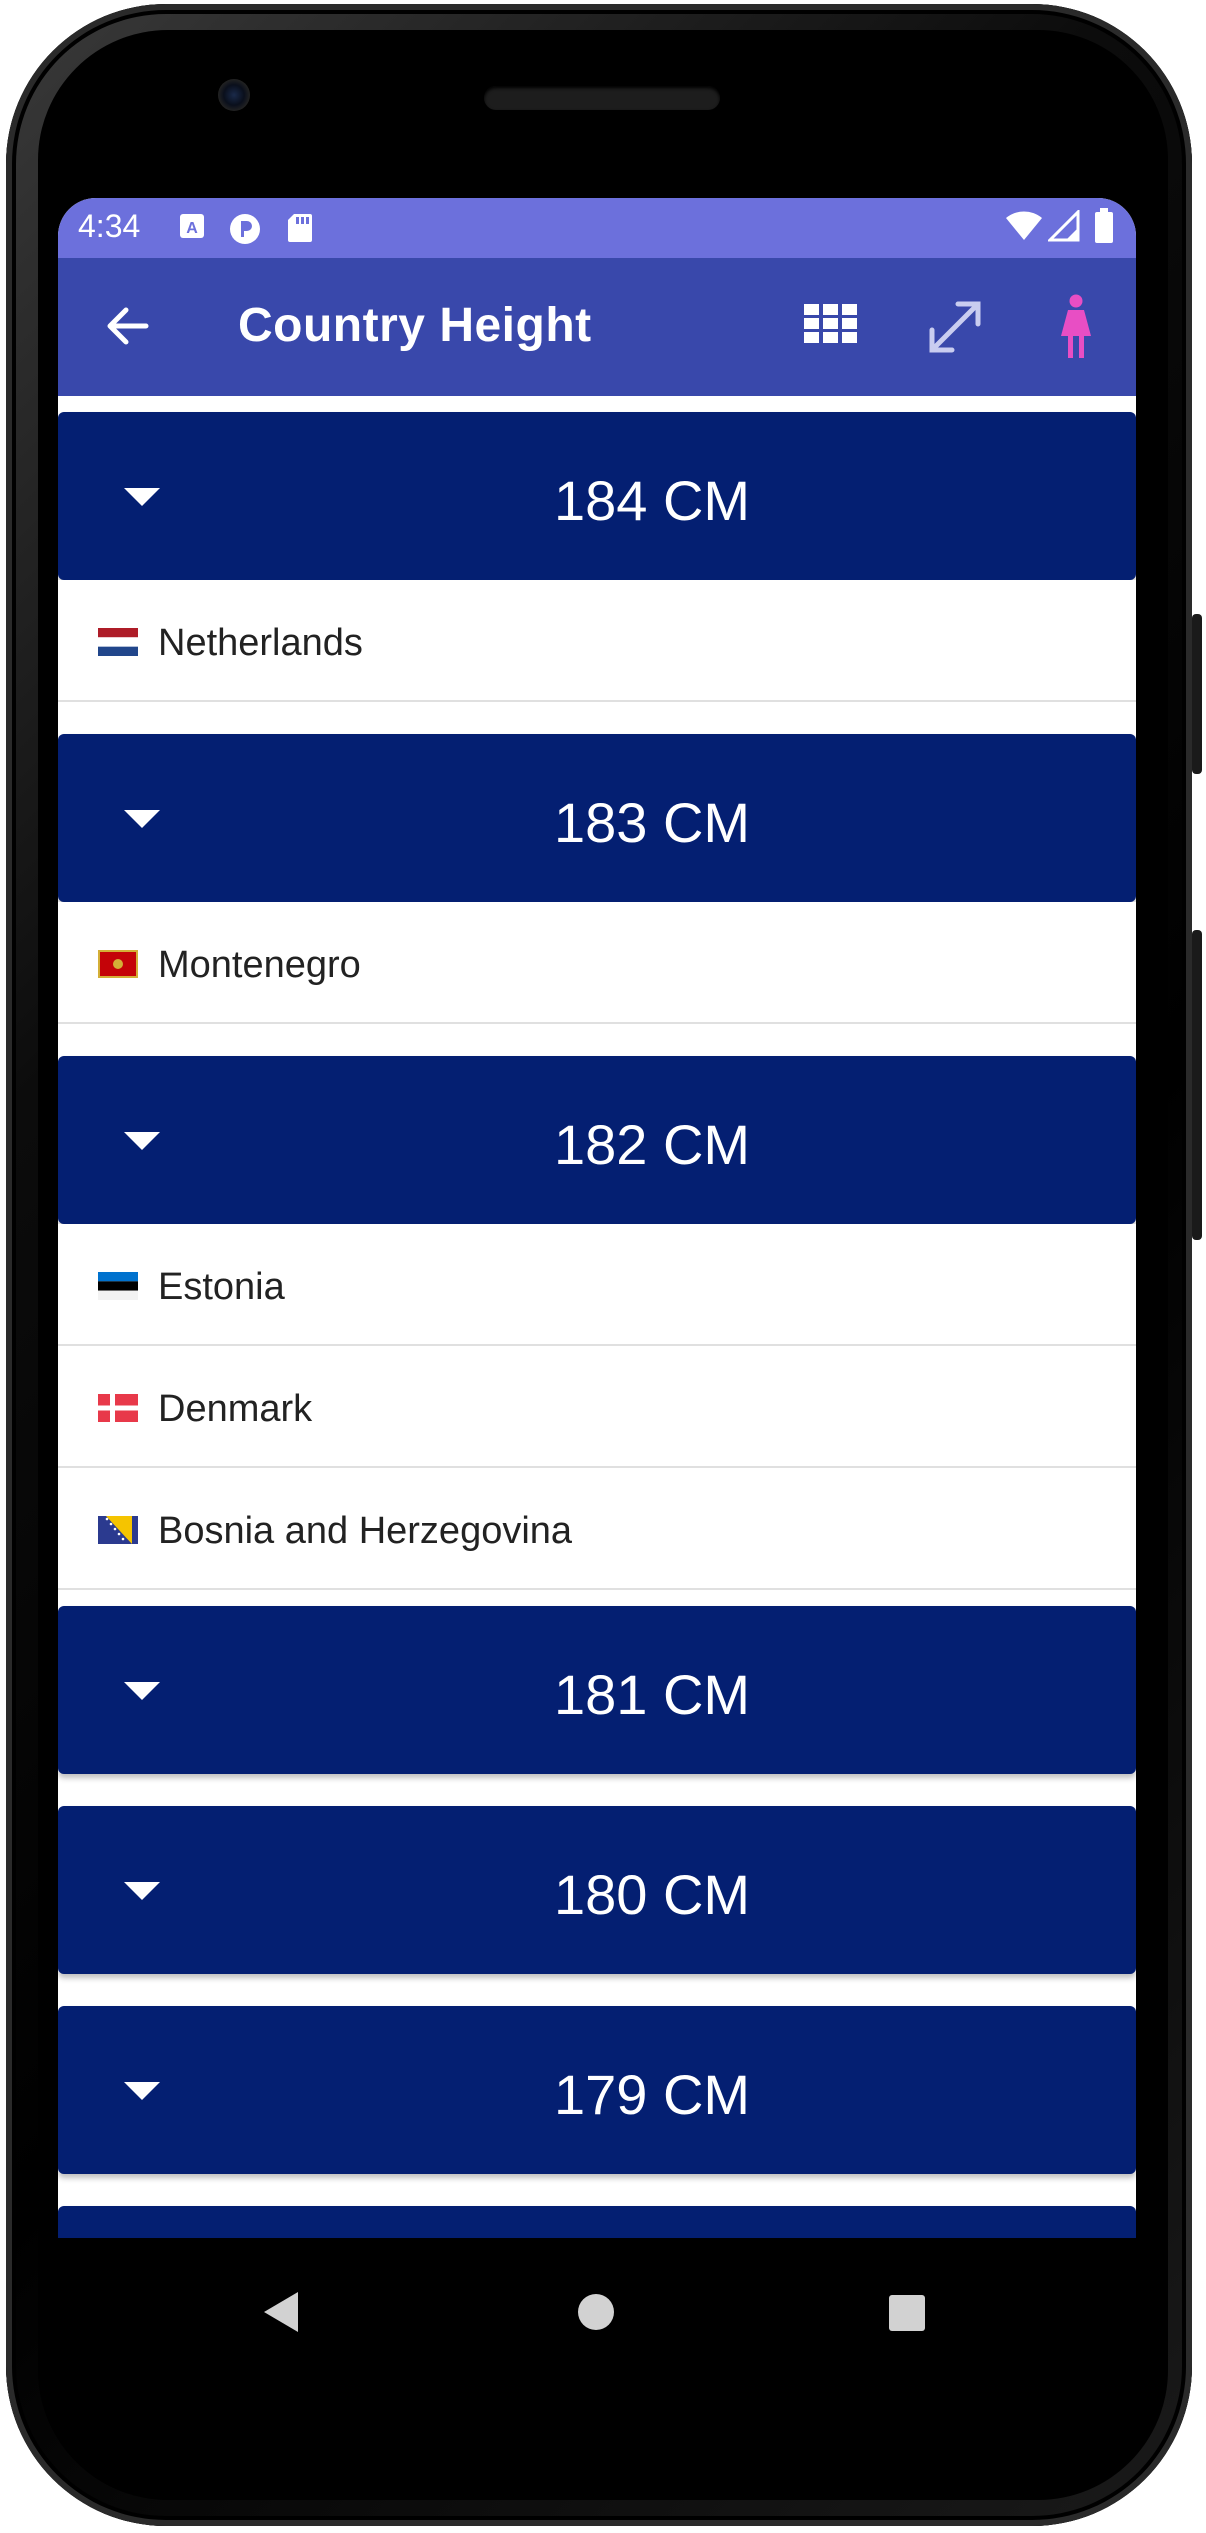  Describe the element at coordinates (259, 965) in the screenshot. I see `country-name: Montenegro` at that location.